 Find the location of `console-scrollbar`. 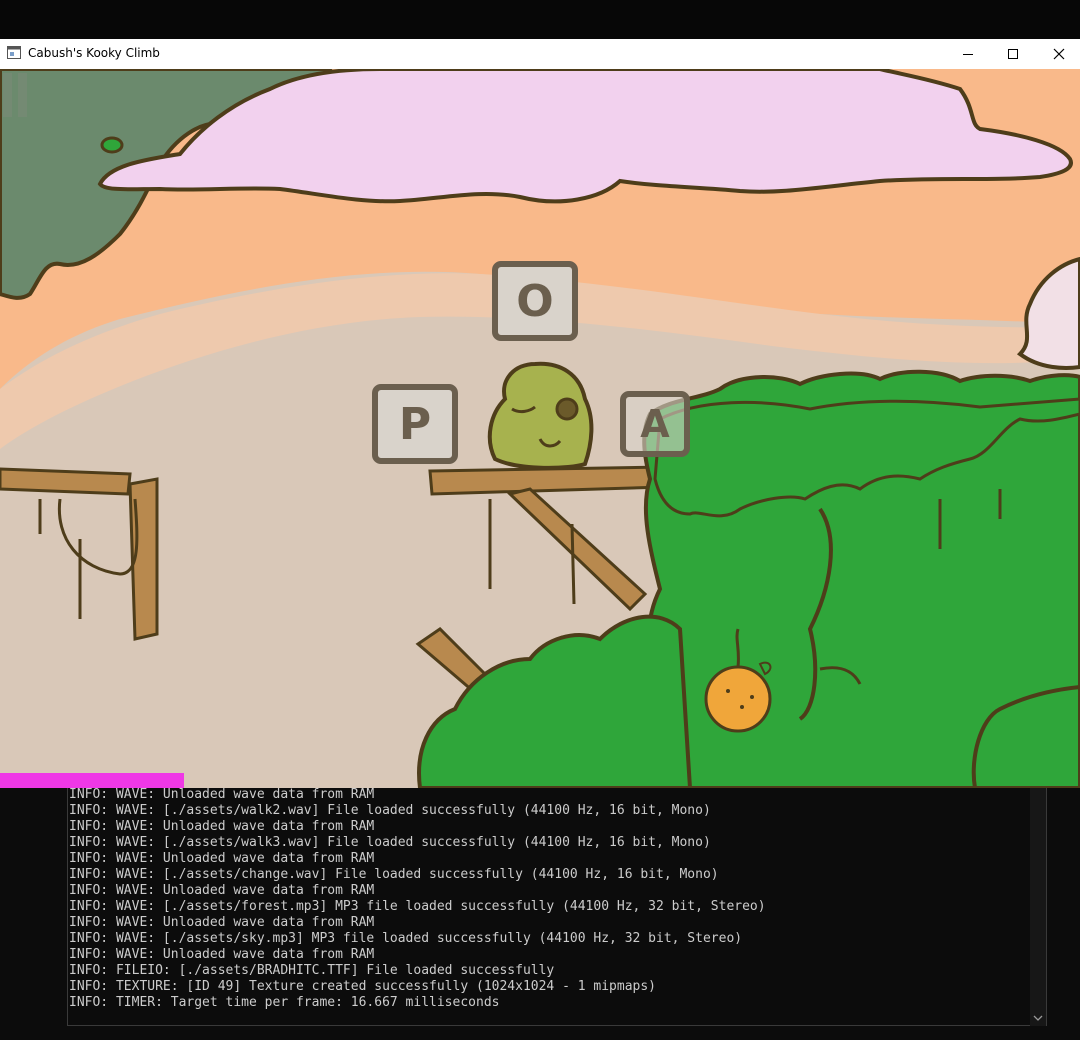

console-scrollbar is located at coordinates (1038, 907).